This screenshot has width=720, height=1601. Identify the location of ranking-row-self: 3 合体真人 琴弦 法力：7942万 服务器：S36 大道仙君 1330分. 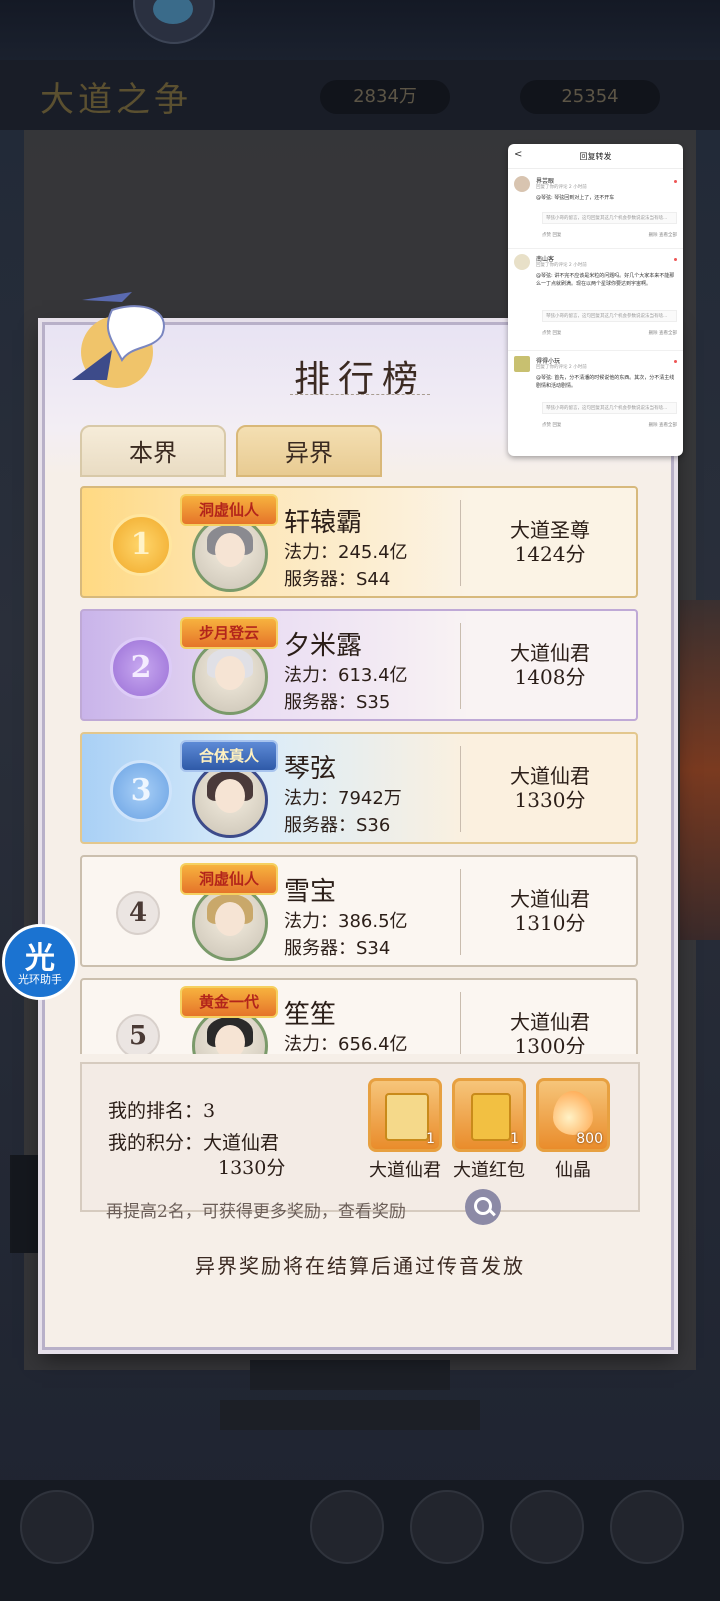
(359, 788).